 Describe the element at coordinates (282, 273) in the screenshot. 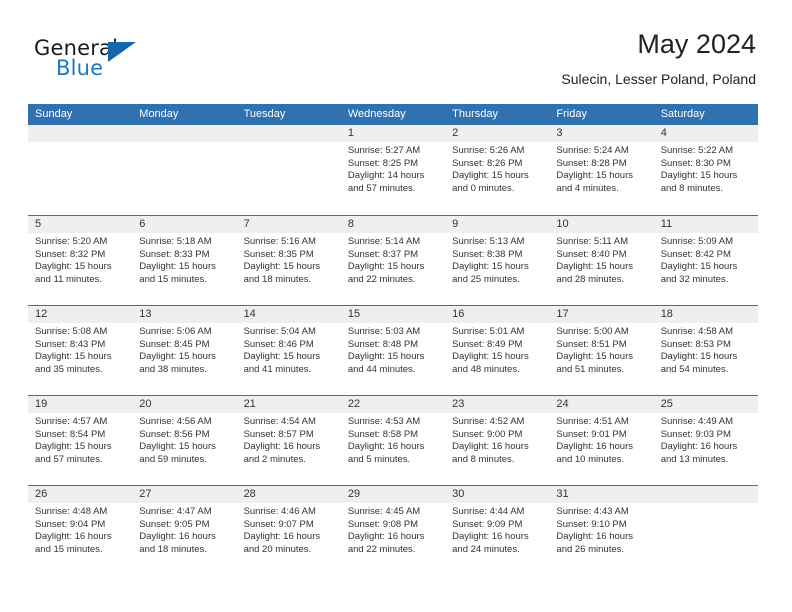

I see `daylight-text: Daylight: 15 hours and 18 minutes.` at that location.